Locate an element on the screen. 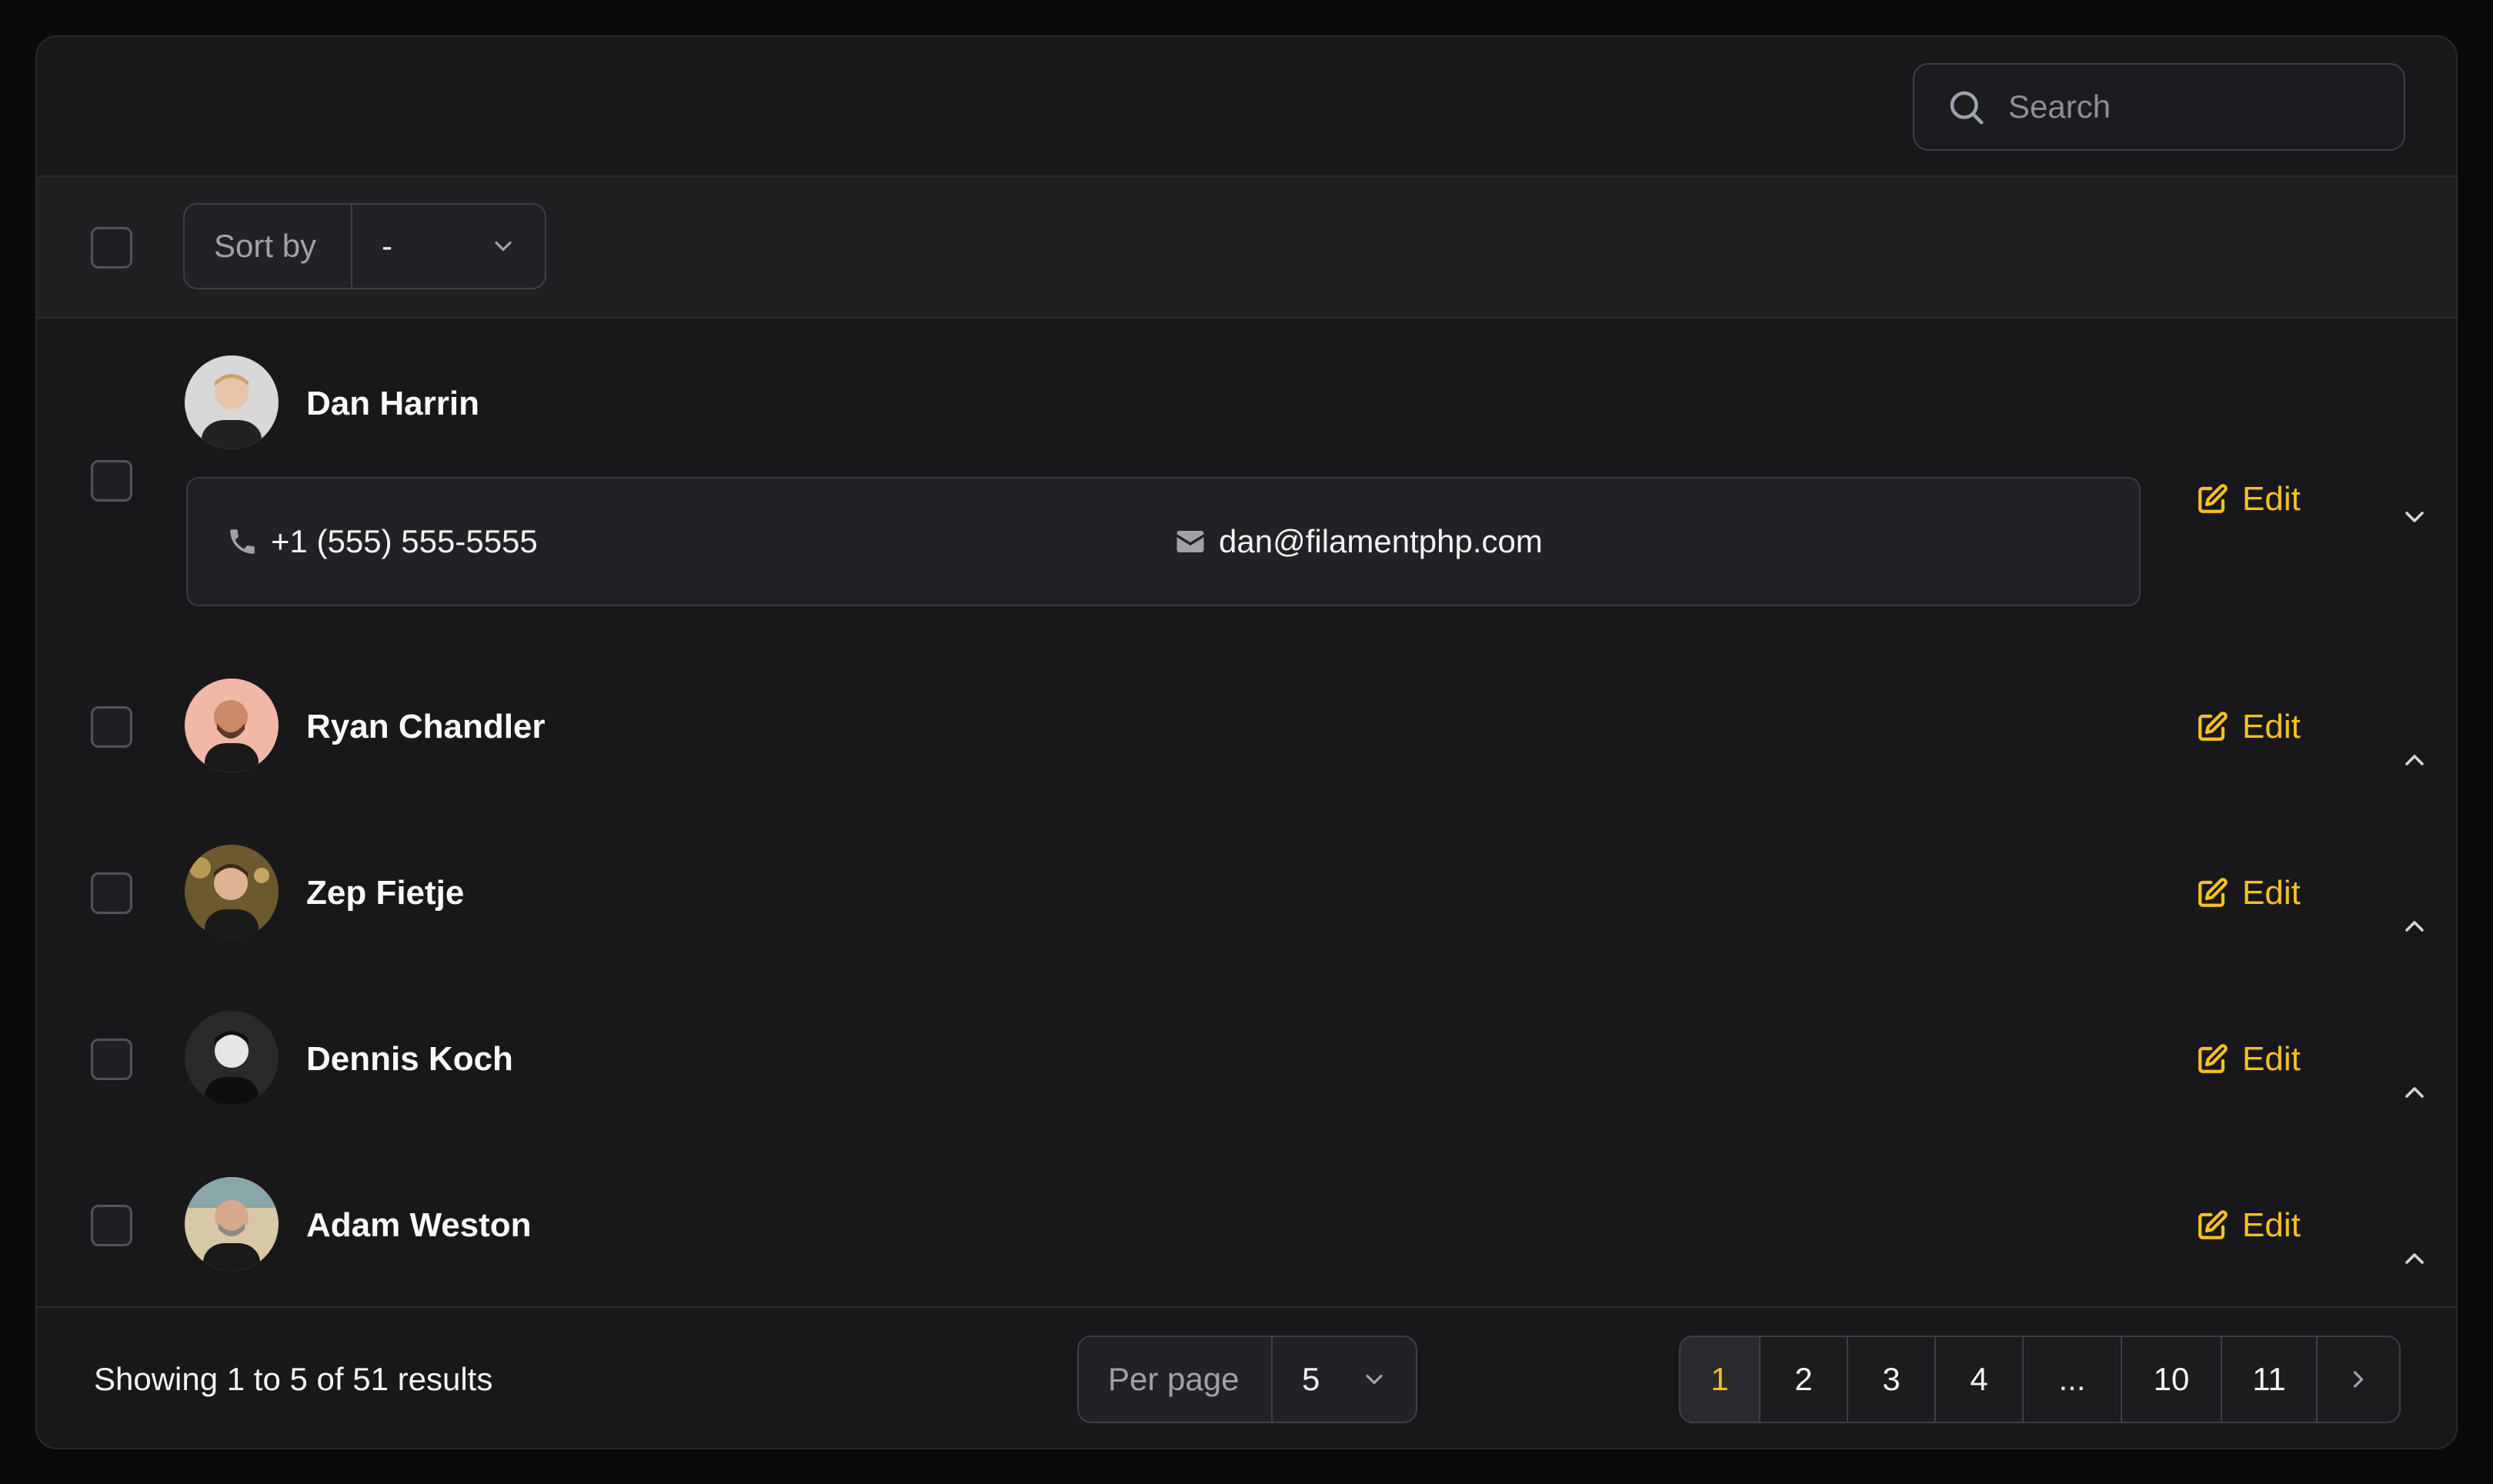 The height and width of the screenshot is (1484, 2493). per-page-value: 5 is located at coordinates (1344, 1379).